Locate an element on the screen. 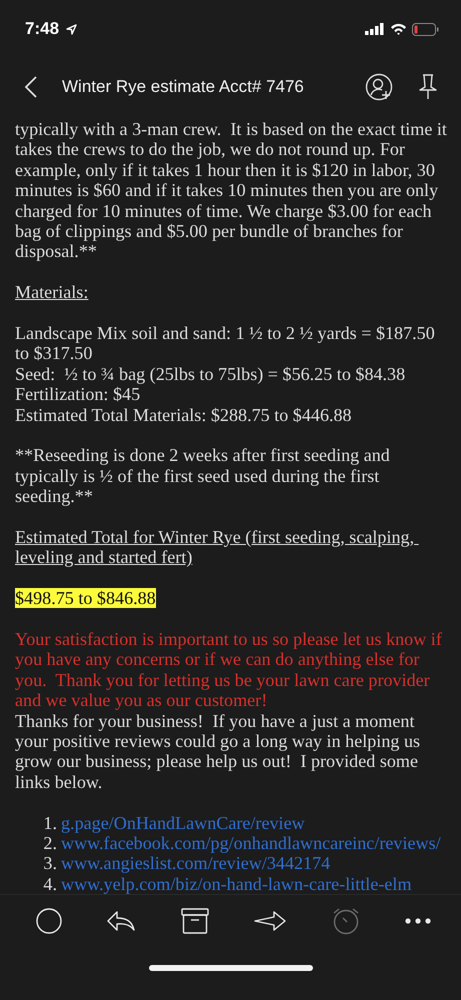  section-heading: Materials: is located at coordinates (51, 292).